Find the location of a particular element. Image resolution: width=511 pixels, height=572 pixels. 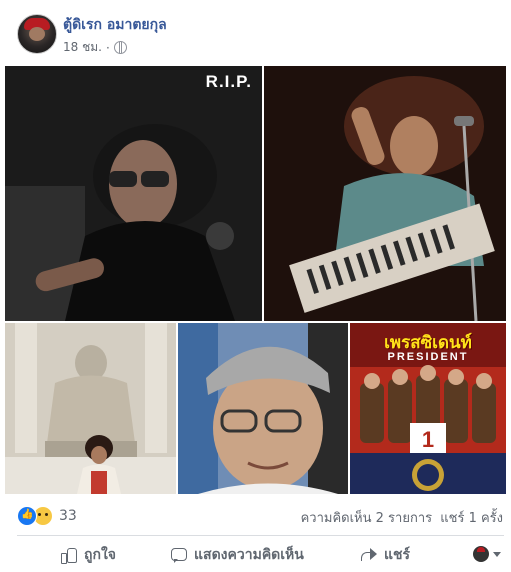

share-icon is located at coordinates (369, 555).